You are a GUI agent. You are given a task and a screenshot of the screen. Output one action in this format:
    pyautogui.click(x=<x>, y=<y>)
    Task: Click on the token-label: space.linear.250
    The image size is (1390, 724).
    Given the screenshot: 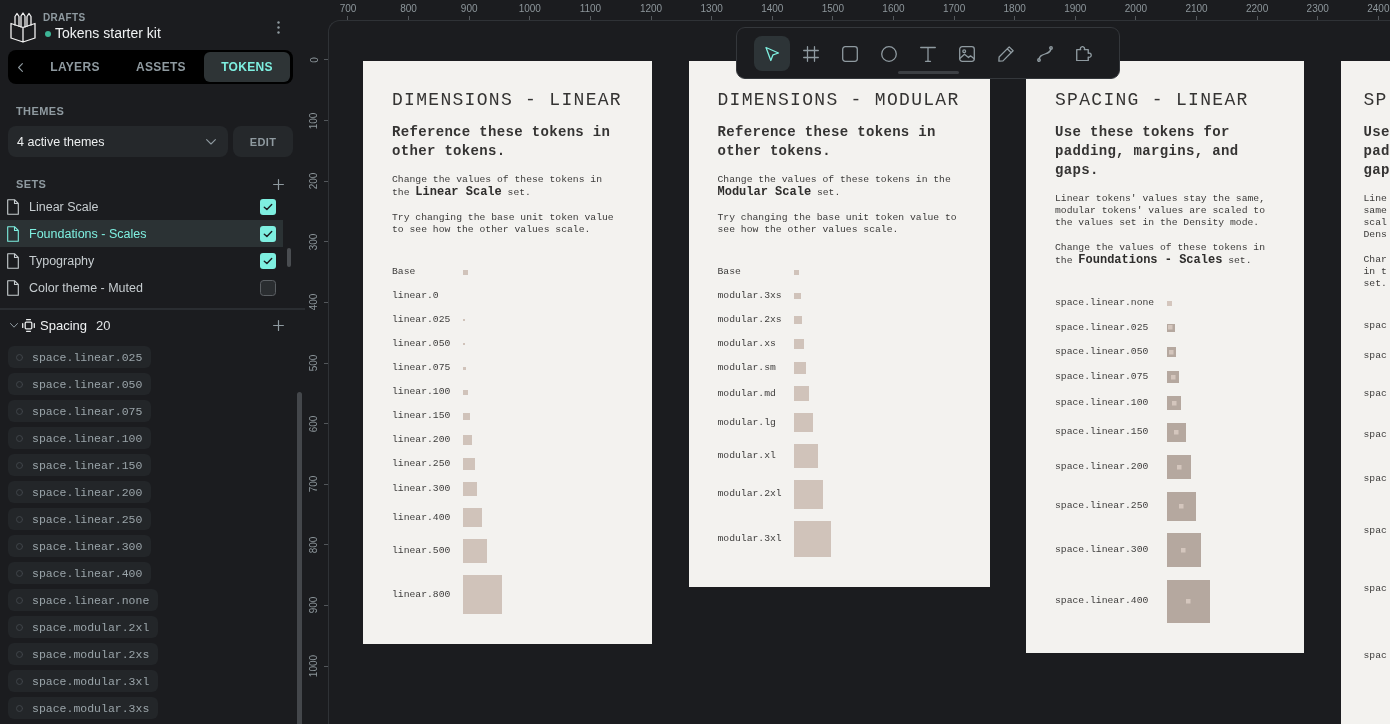 What is the action you would take?
    pyautogui.click(x=1102, y=506)
    